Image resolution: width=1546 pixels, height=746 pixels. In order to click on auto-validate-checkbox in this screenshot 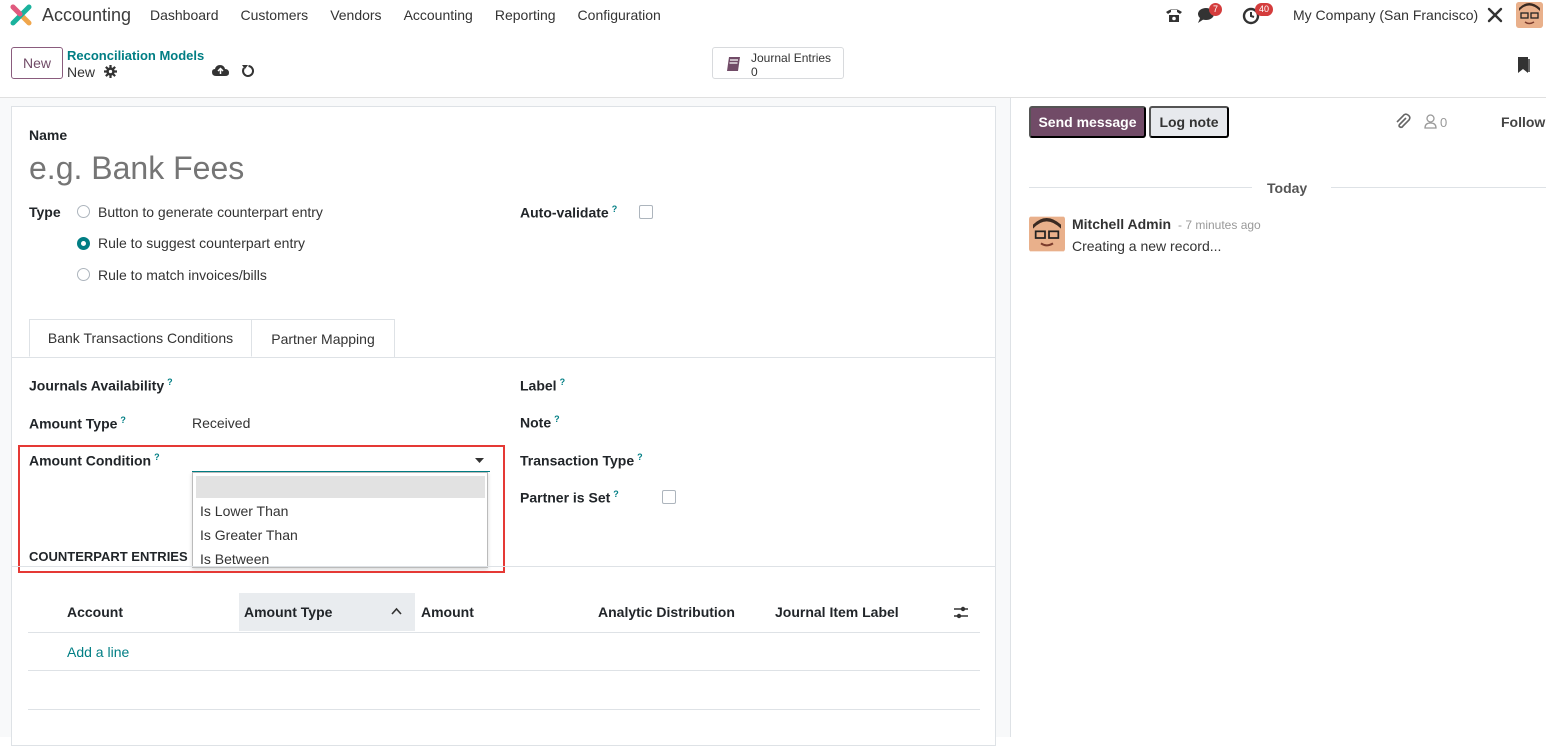, I will do `click(646, 212)`.